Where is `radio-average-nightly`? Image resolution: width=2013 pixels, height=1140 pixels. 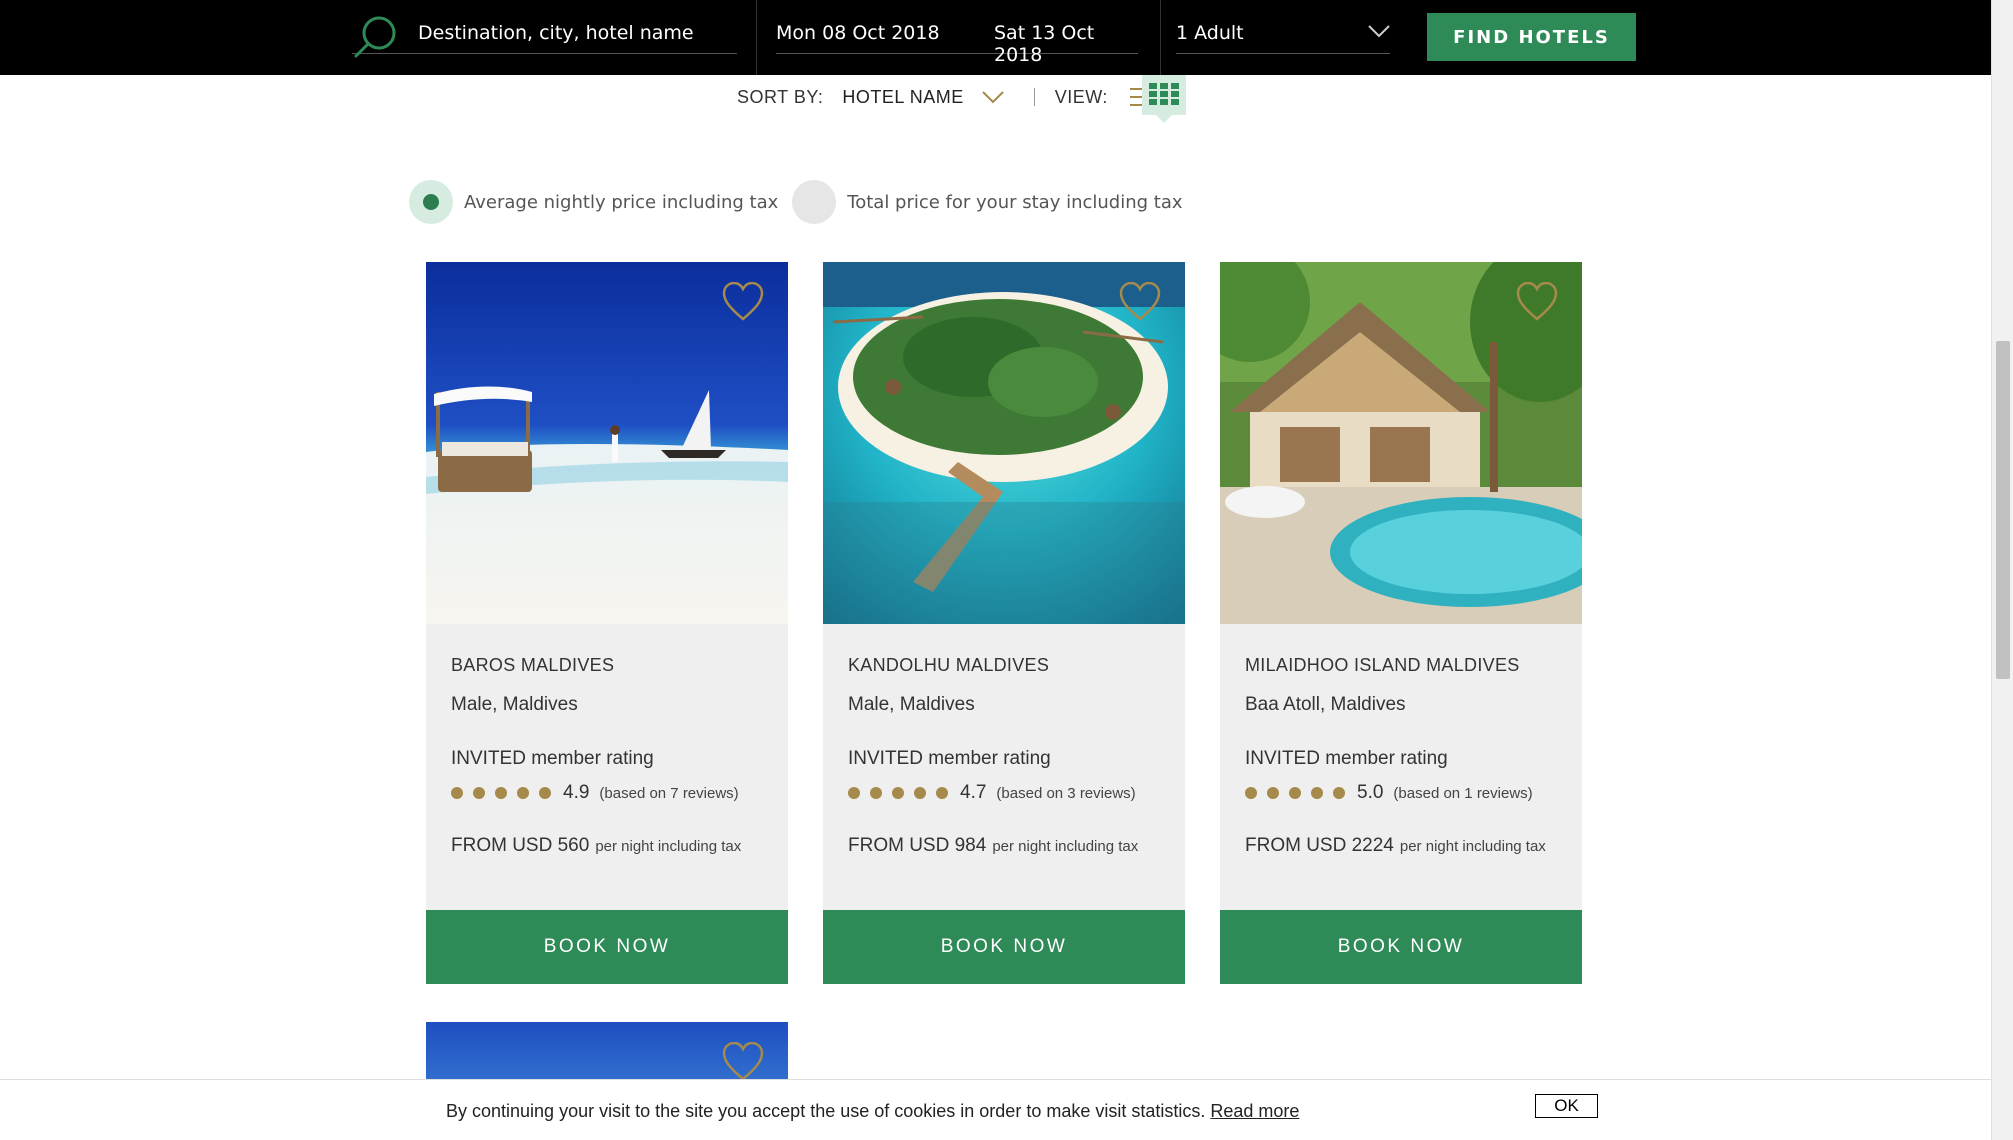 radio-average-nightly is located at coordinates (431, 202).